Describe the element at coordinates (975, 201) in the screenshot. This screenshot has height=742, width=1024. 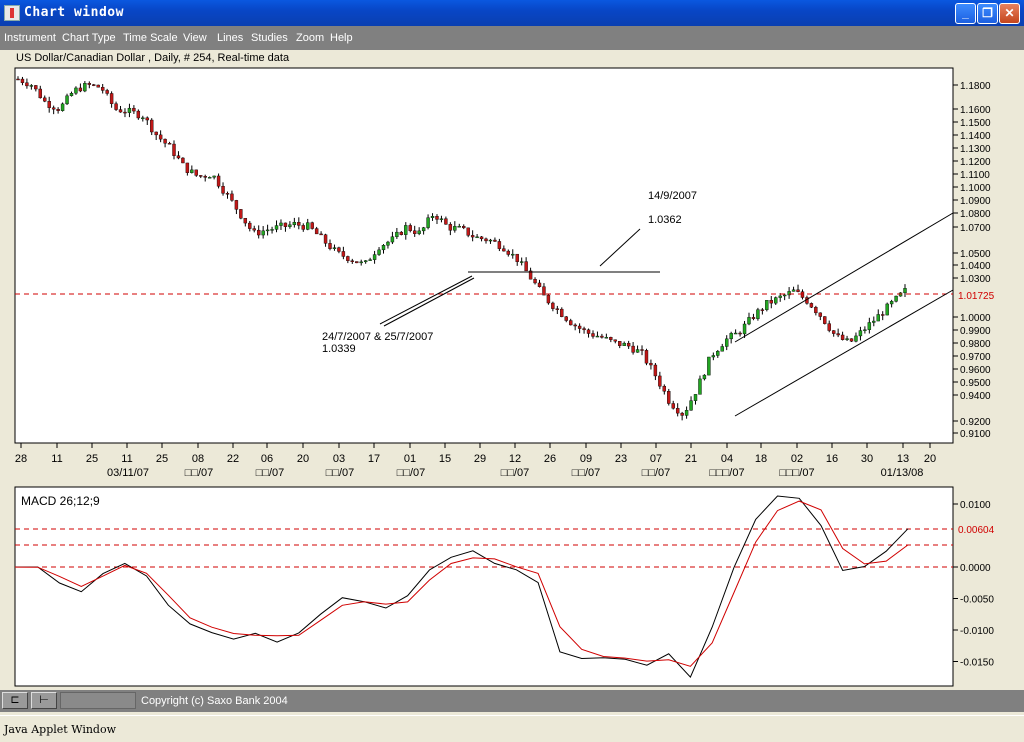
I see `price-tick-label: 1.0900` at that location.